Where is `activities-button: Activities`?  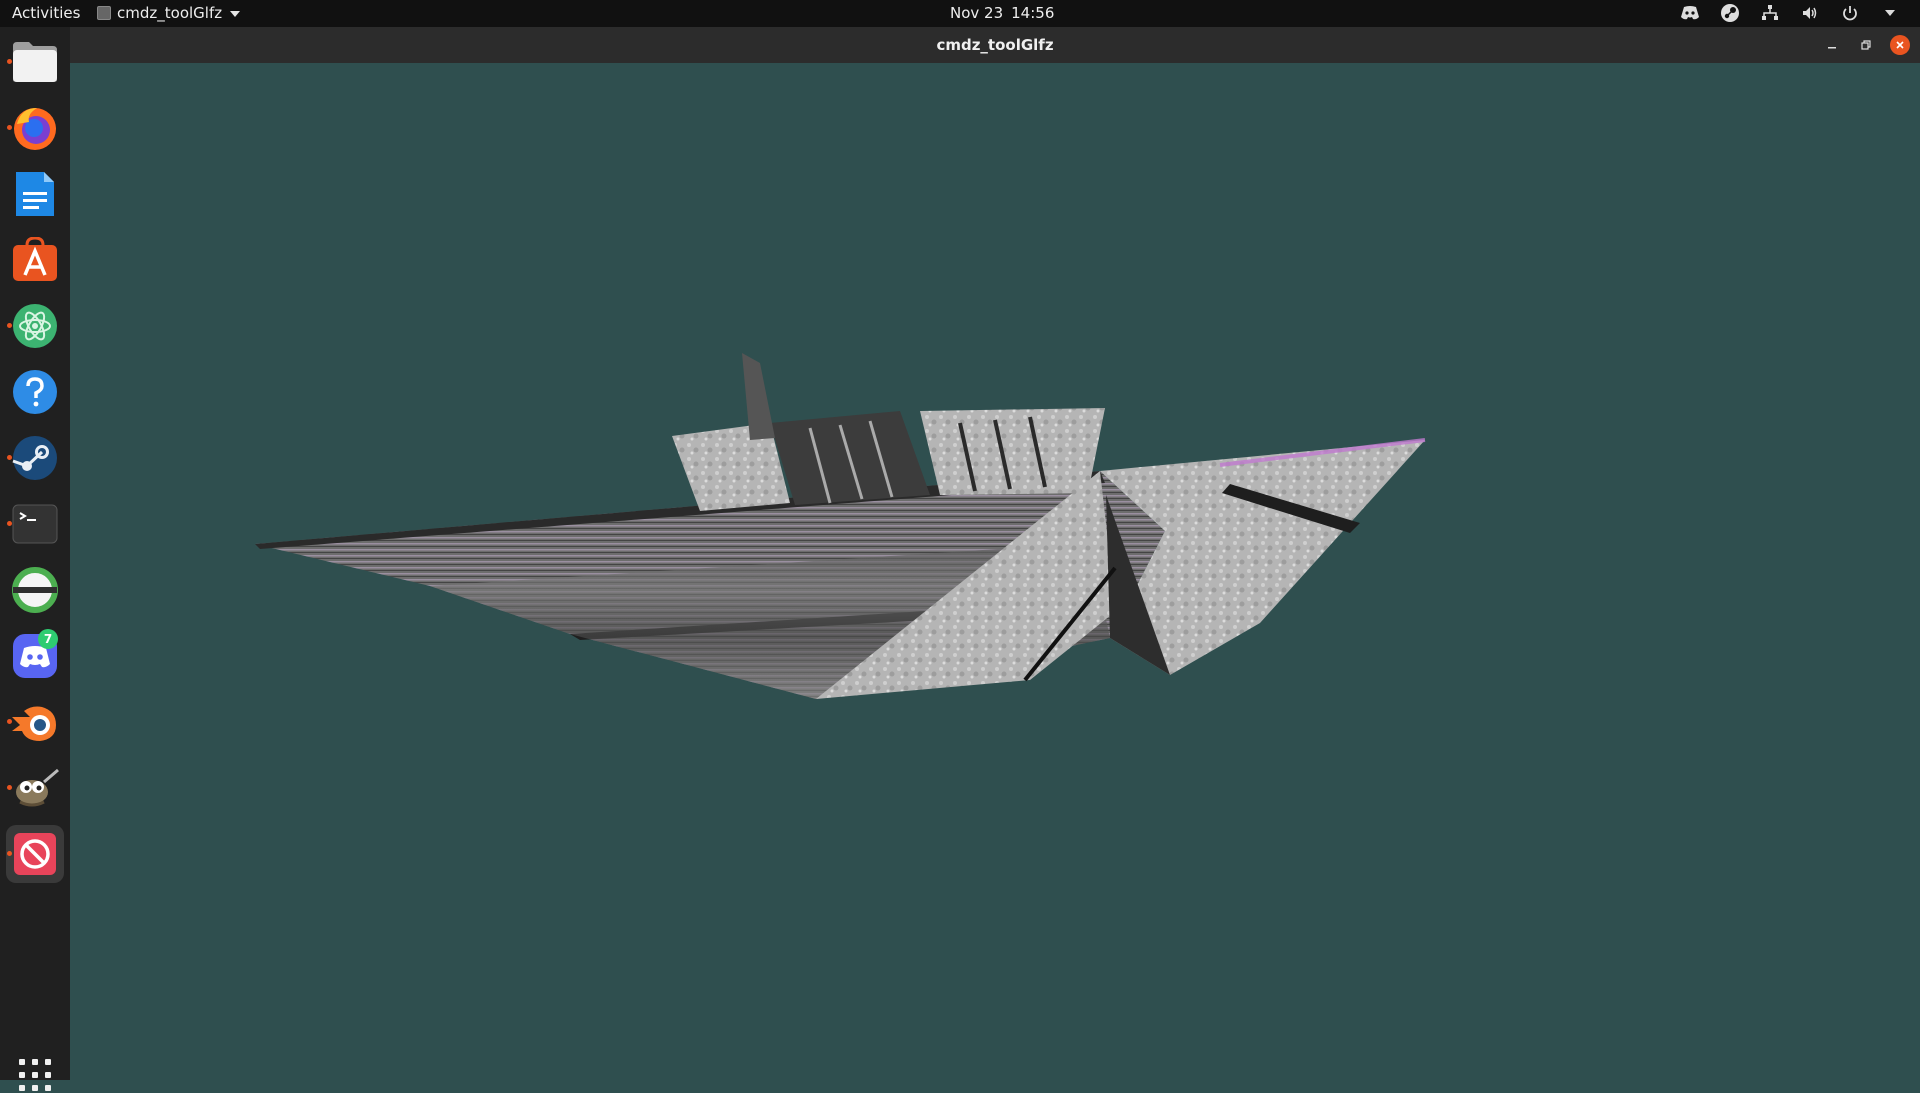
activities-button: Activities is located at coordinates (46, 13).